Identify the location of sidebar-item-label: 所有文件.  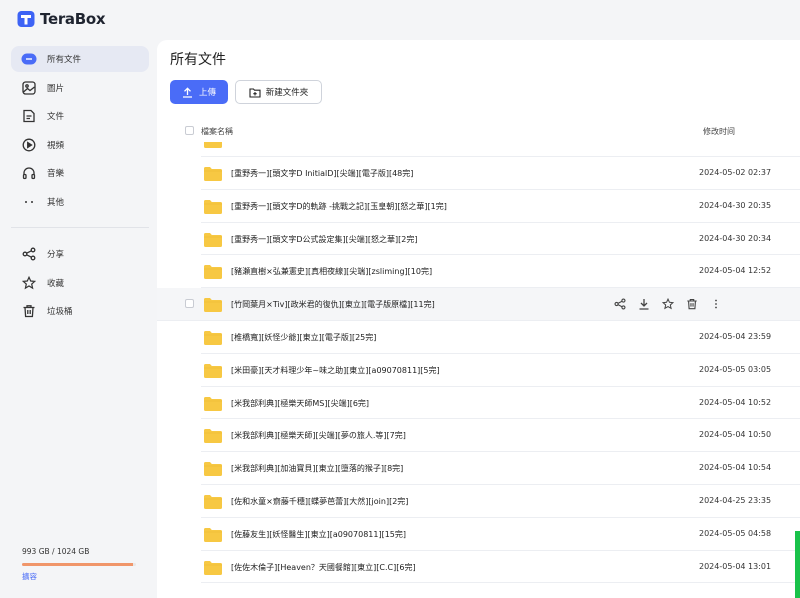
(64, 60).